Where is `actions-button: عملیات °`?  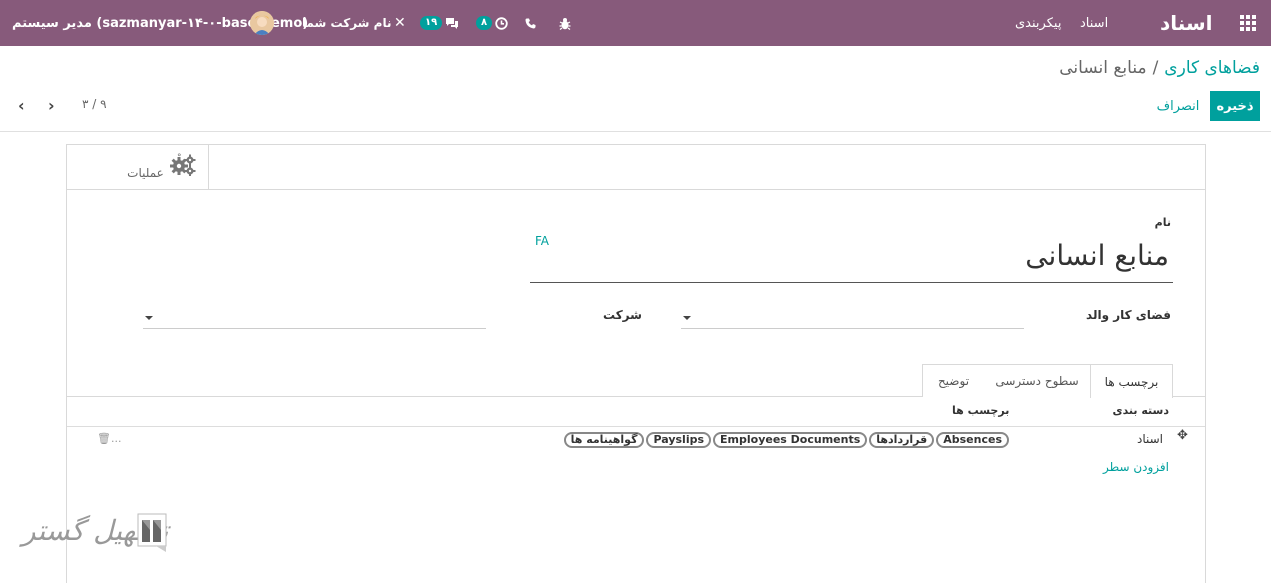
actions-button: عملیات ° is located at coordinates (162, 167).